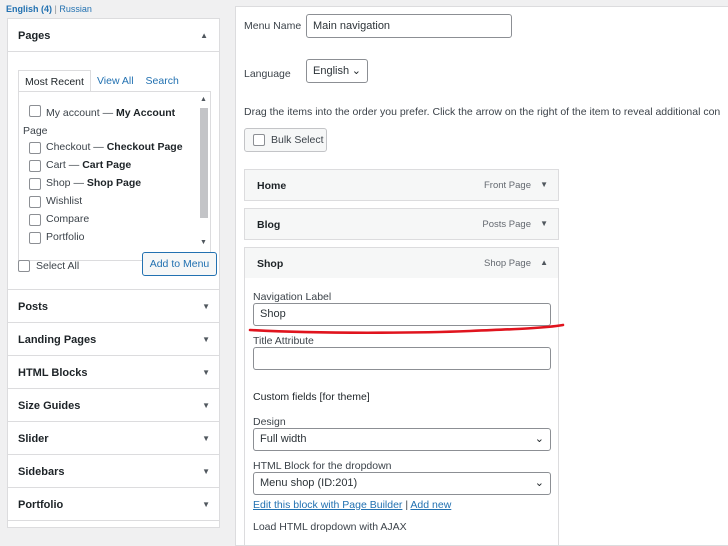  I want to click on pages-tabs: Most Recent View All Search, so click(101, 81).